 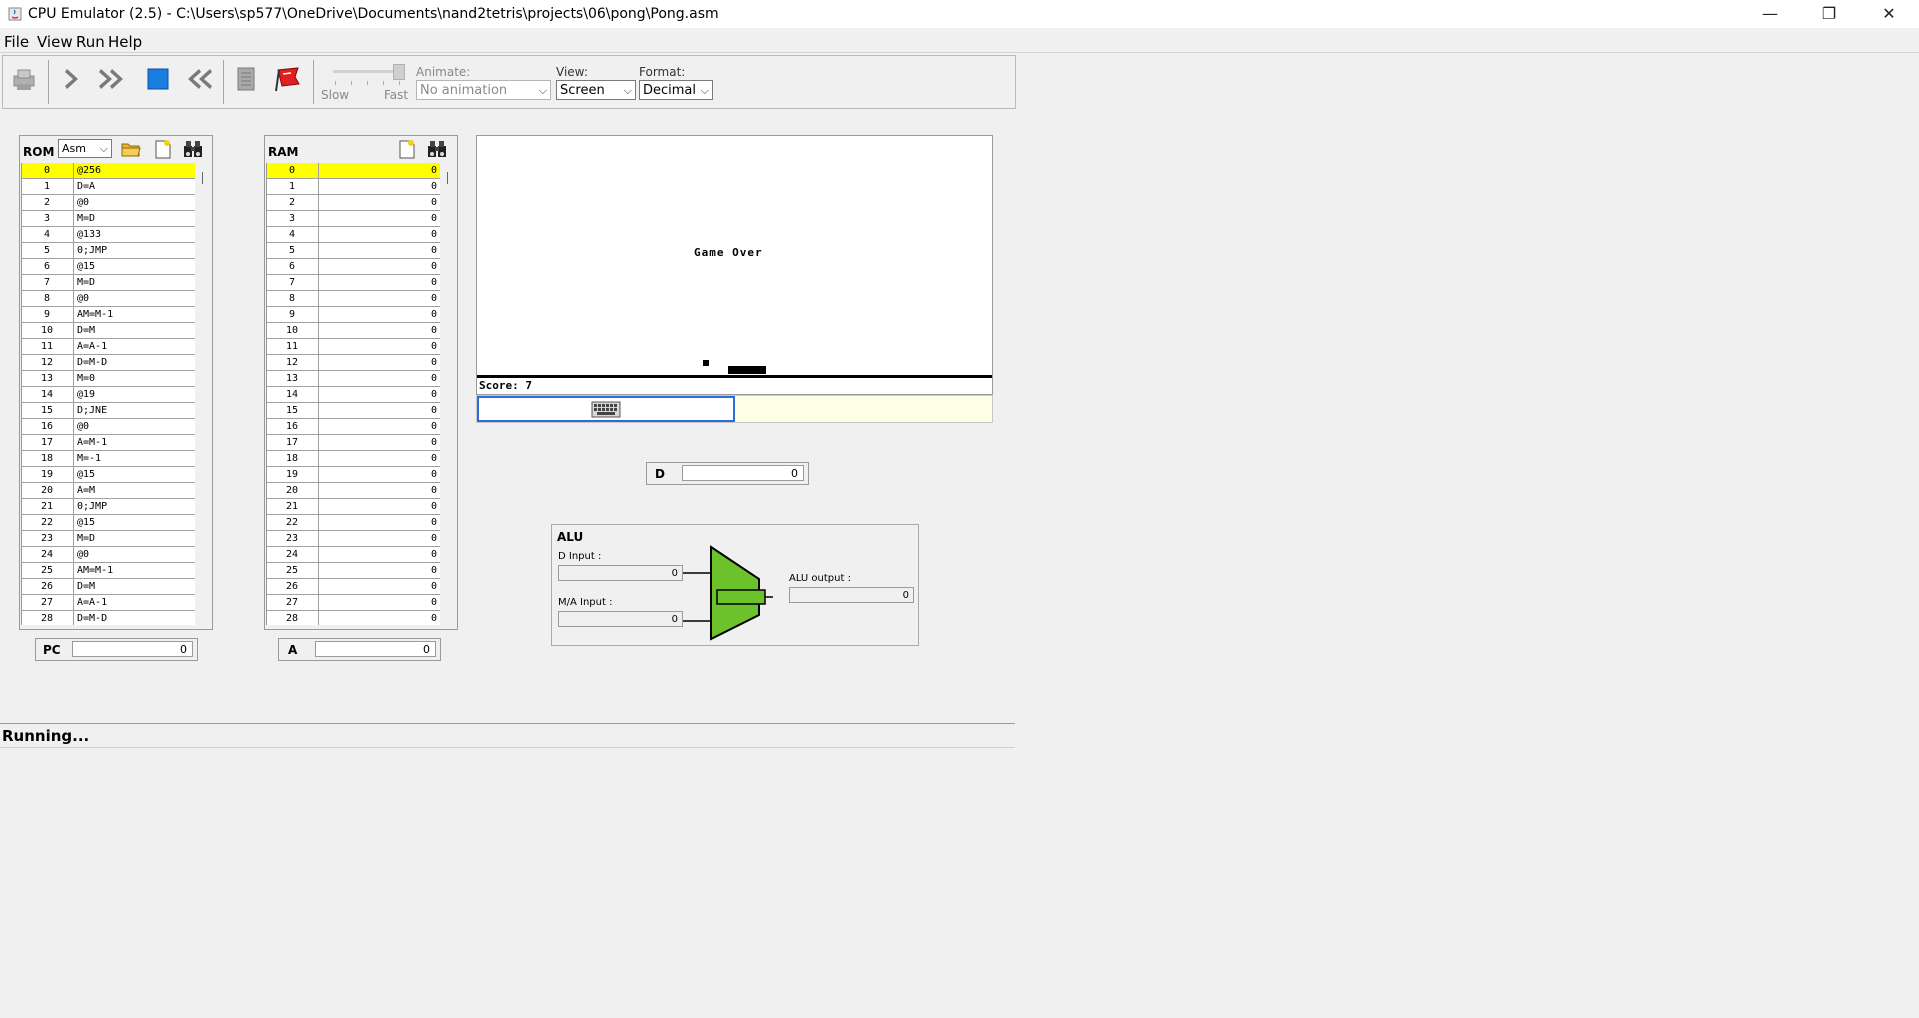 I want to click on maximize-button: ❐, so click(x=1829, y=14).